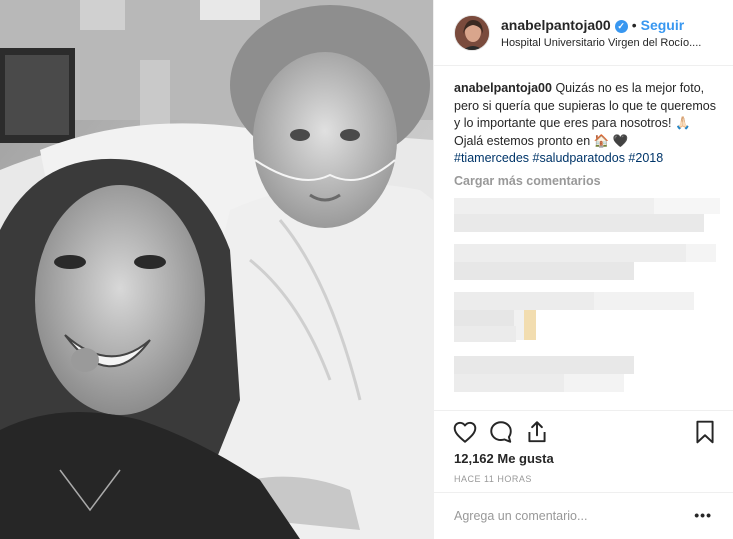 This screenshot has height=539, width=733. Describe the element at coordinates (501, 432) in the screenshot. I see `comment-icon` at that location.